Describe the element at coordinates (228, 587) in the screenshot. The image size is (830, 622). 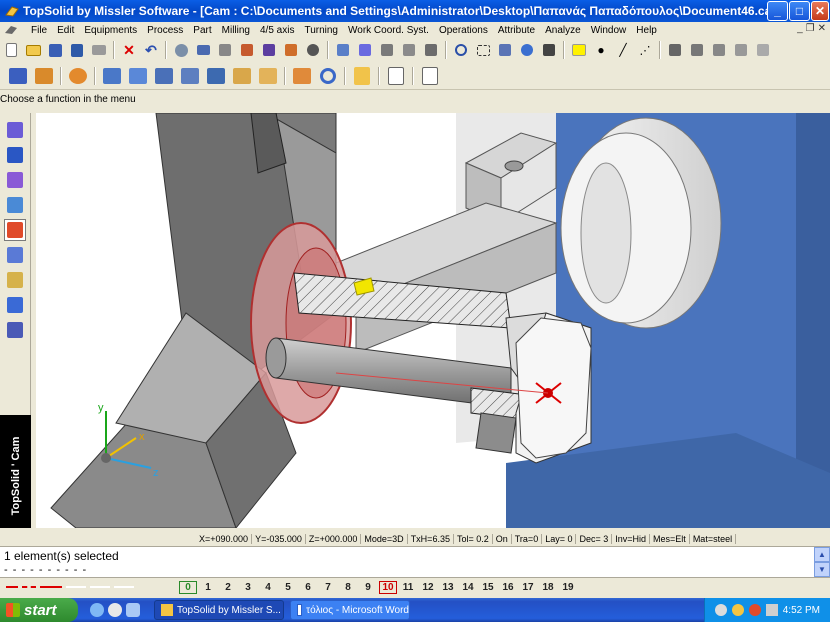
I see `layer-2: 2` at that location.